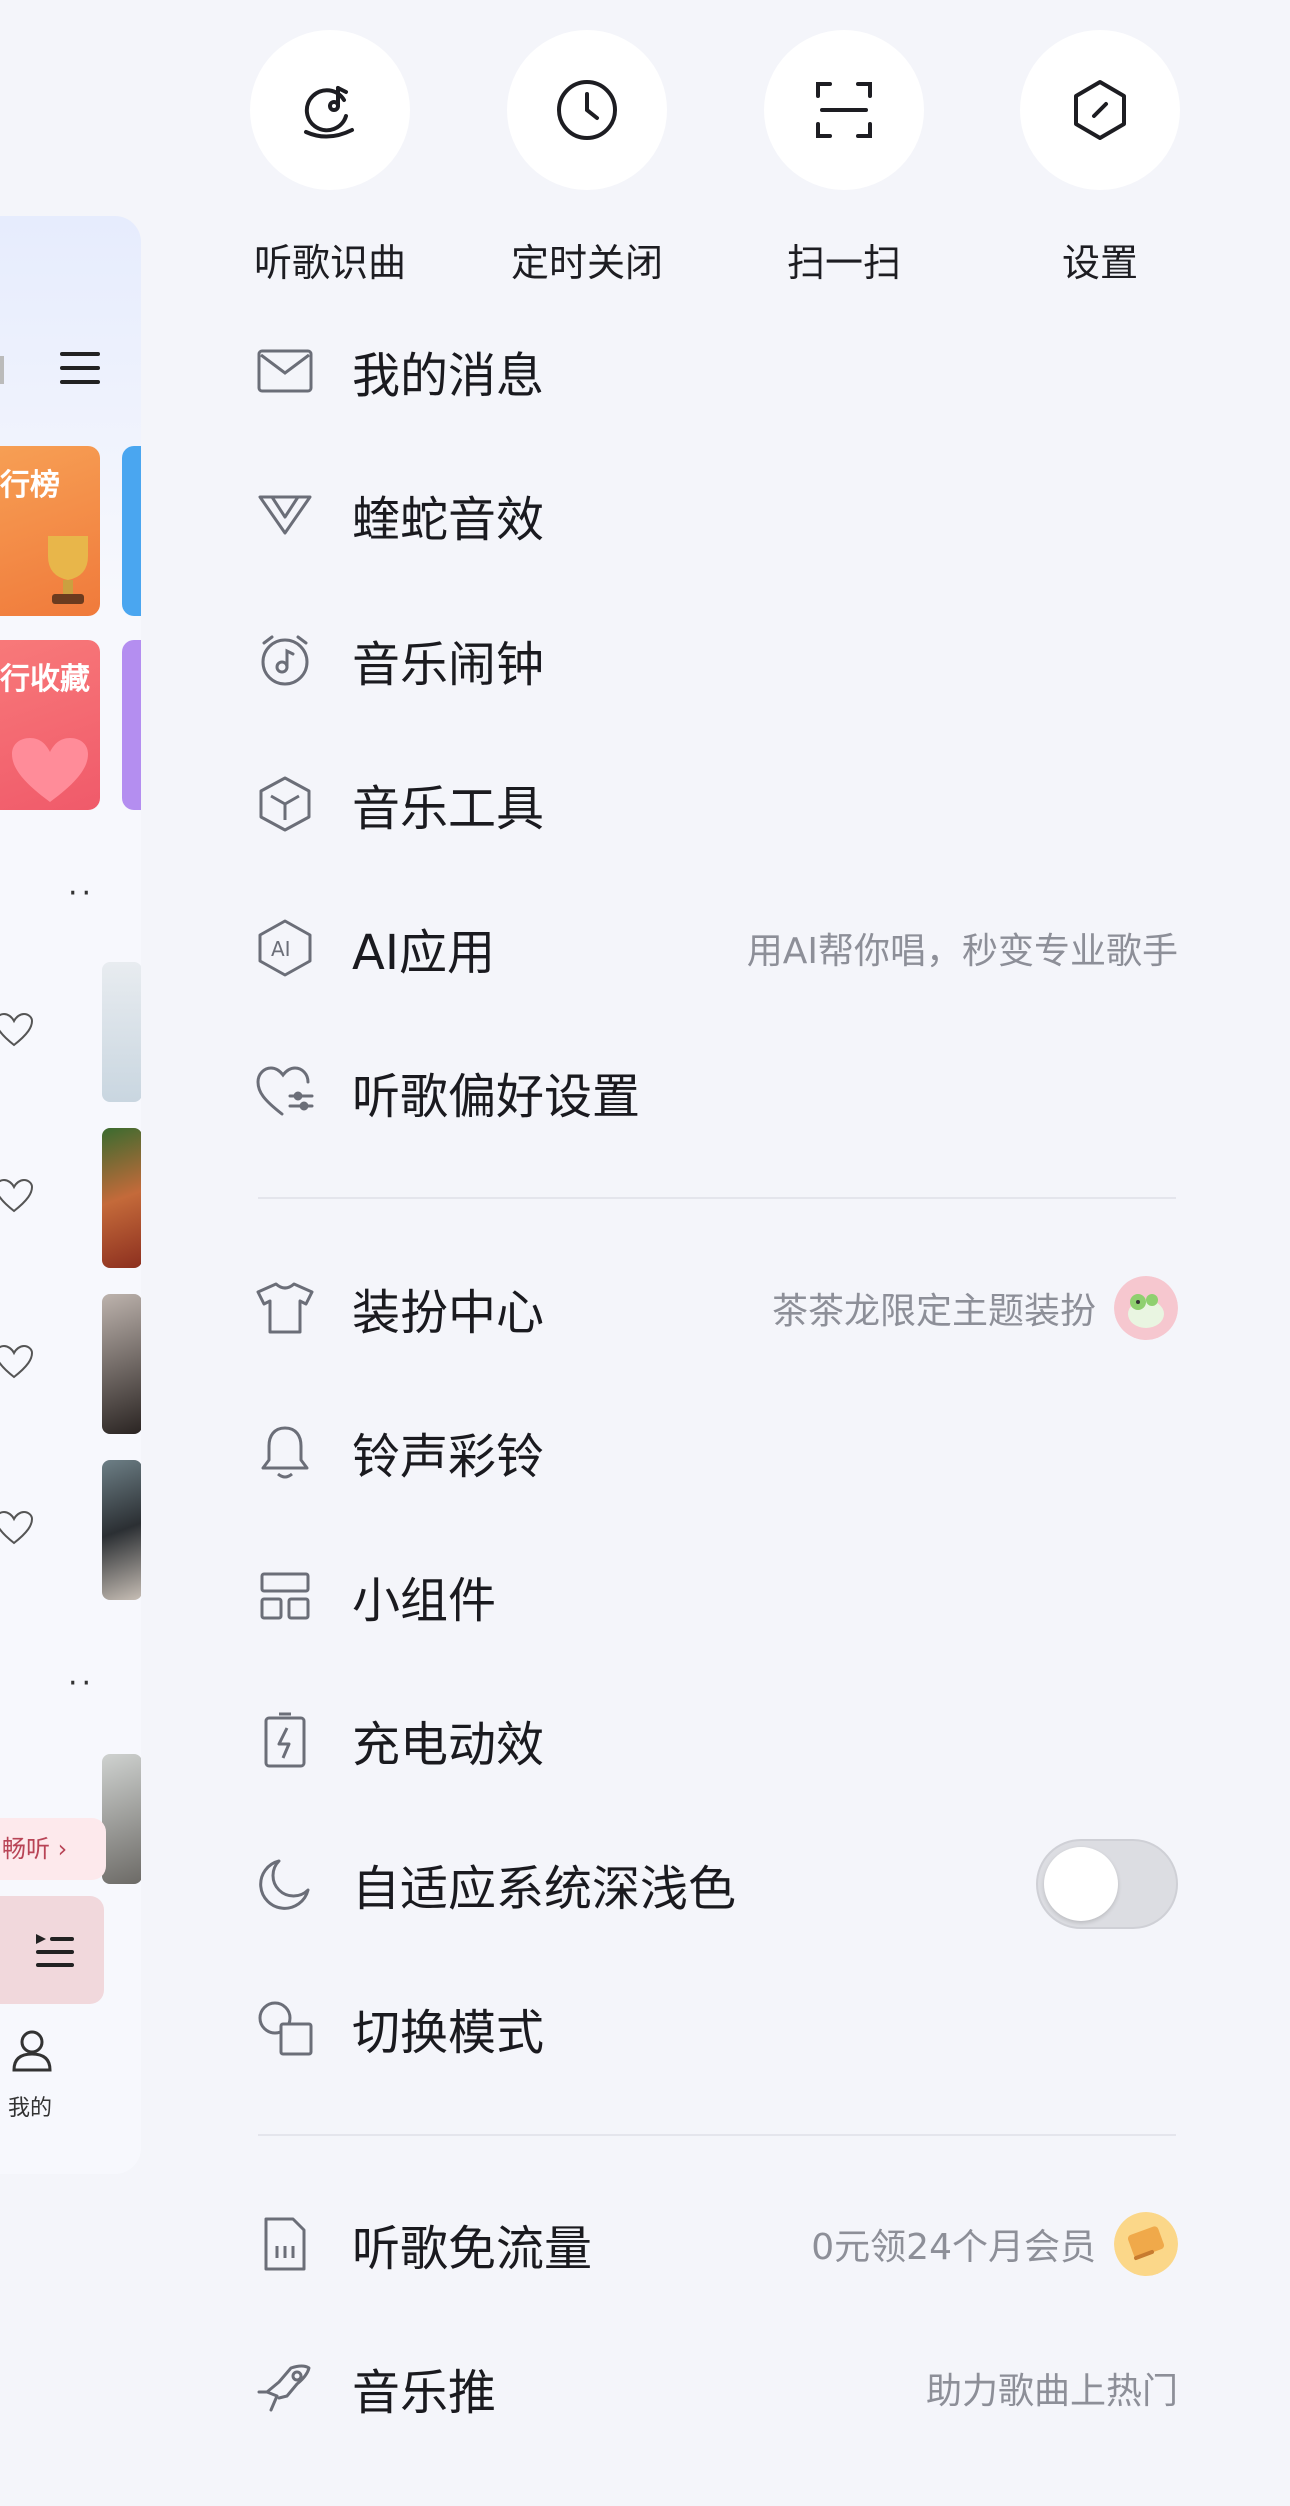 The image size is (1290, 2506). Describe the element at coordinates (50, 725) in the screenshot. I see `favorites-tile: 行收藏` at that location.